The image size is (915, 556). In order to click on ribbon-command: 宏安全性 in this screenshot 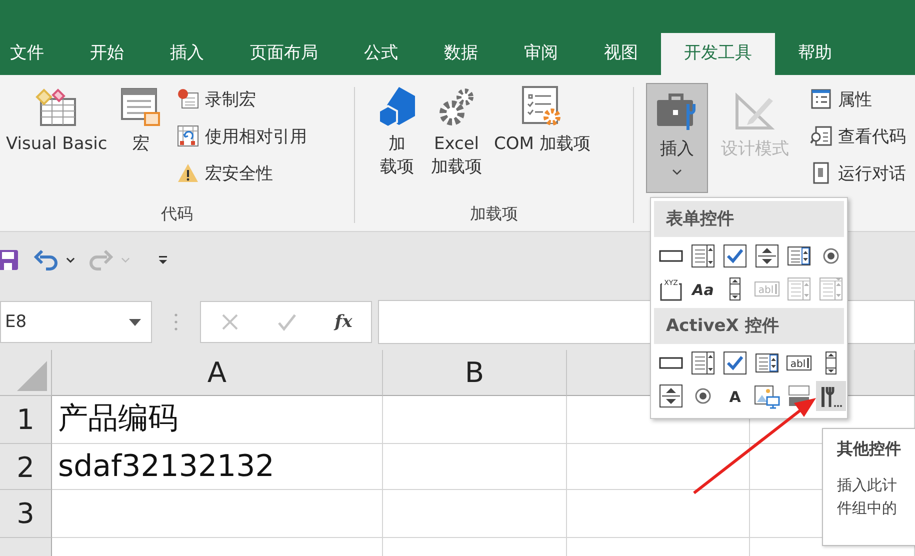, I will do `click(242, 173)`.